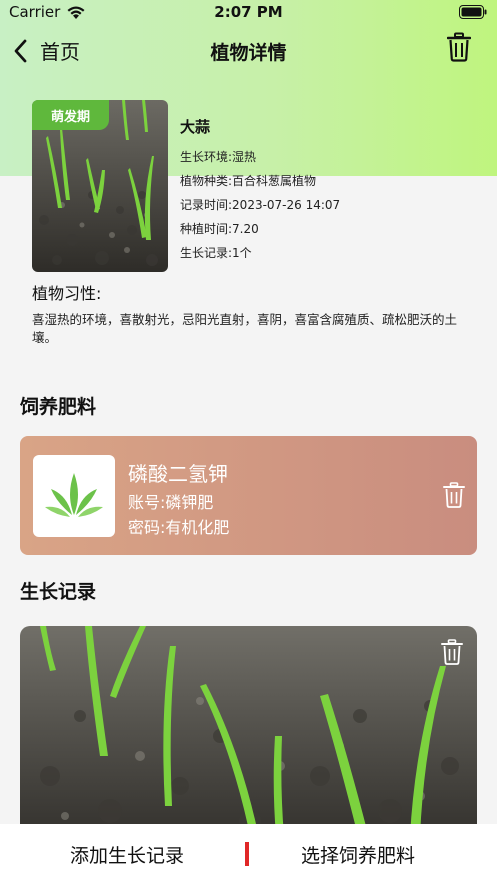  I want to click on delete-fertilizer-button, so click(454, 497).